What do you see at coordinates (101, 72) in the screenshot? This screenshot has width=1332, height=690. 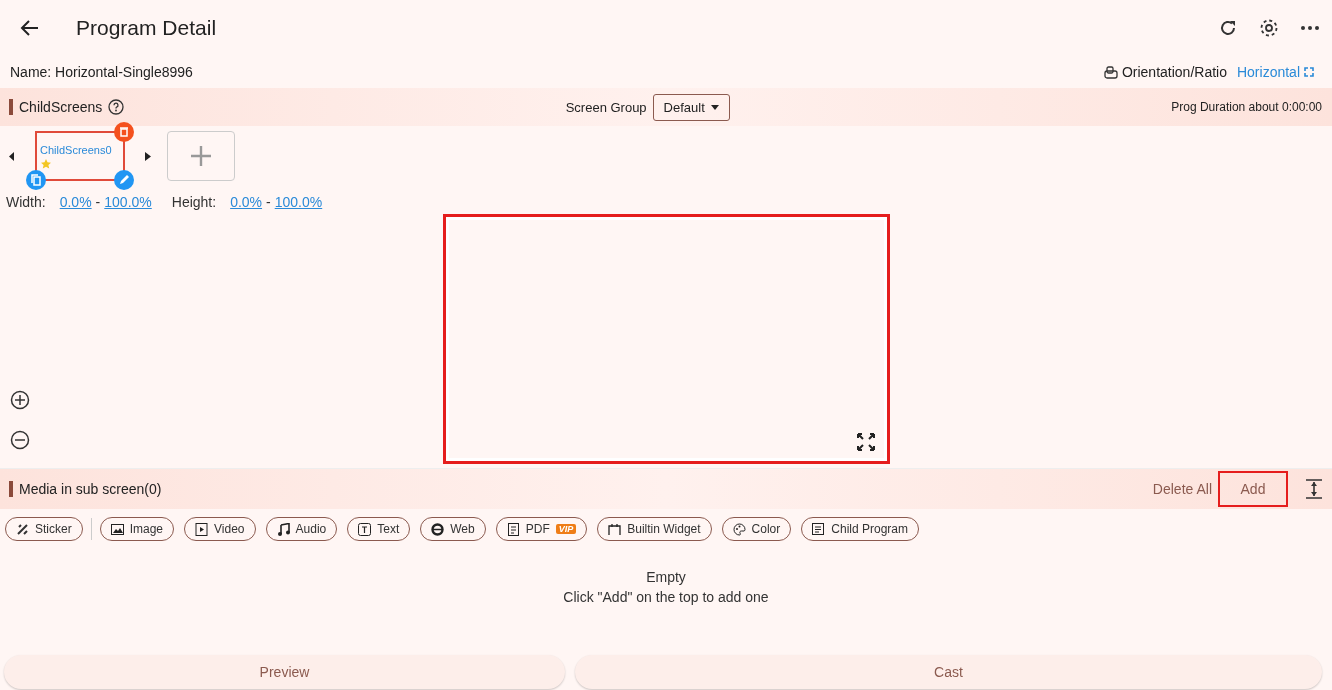 I see `program-name: Name: Horizontal-Single8996` at bounding box center [101, 72].